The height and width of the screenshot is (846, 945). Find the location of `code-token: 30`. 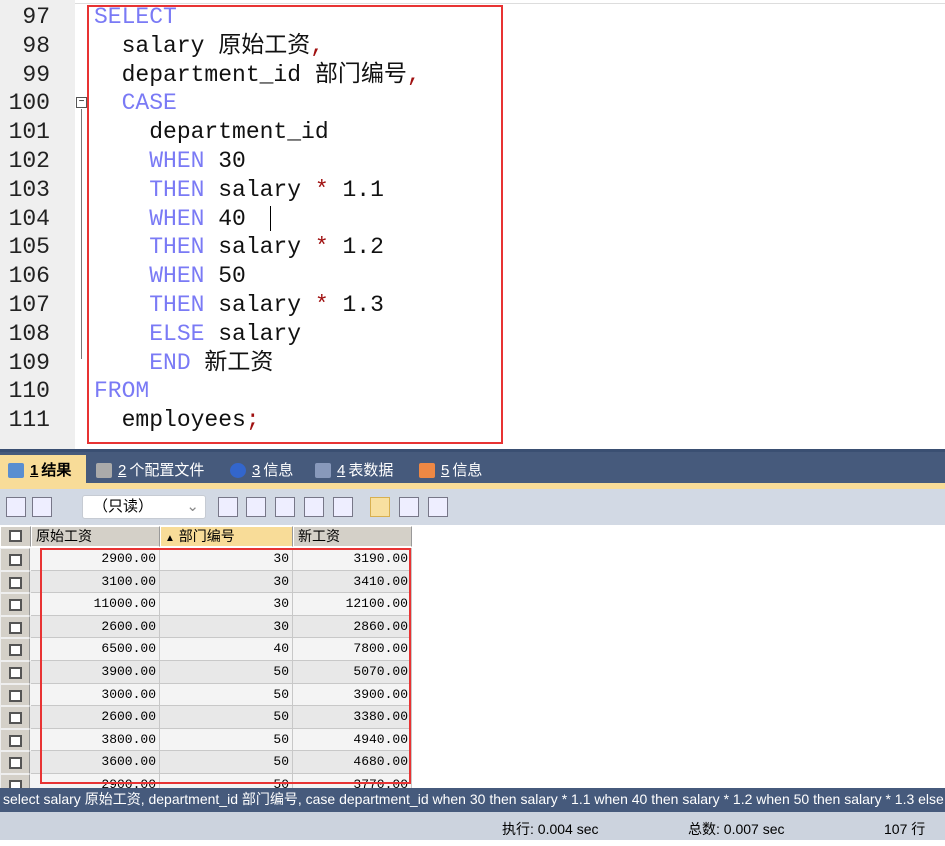

code-token: 30 is located at coordinates (225, 161).